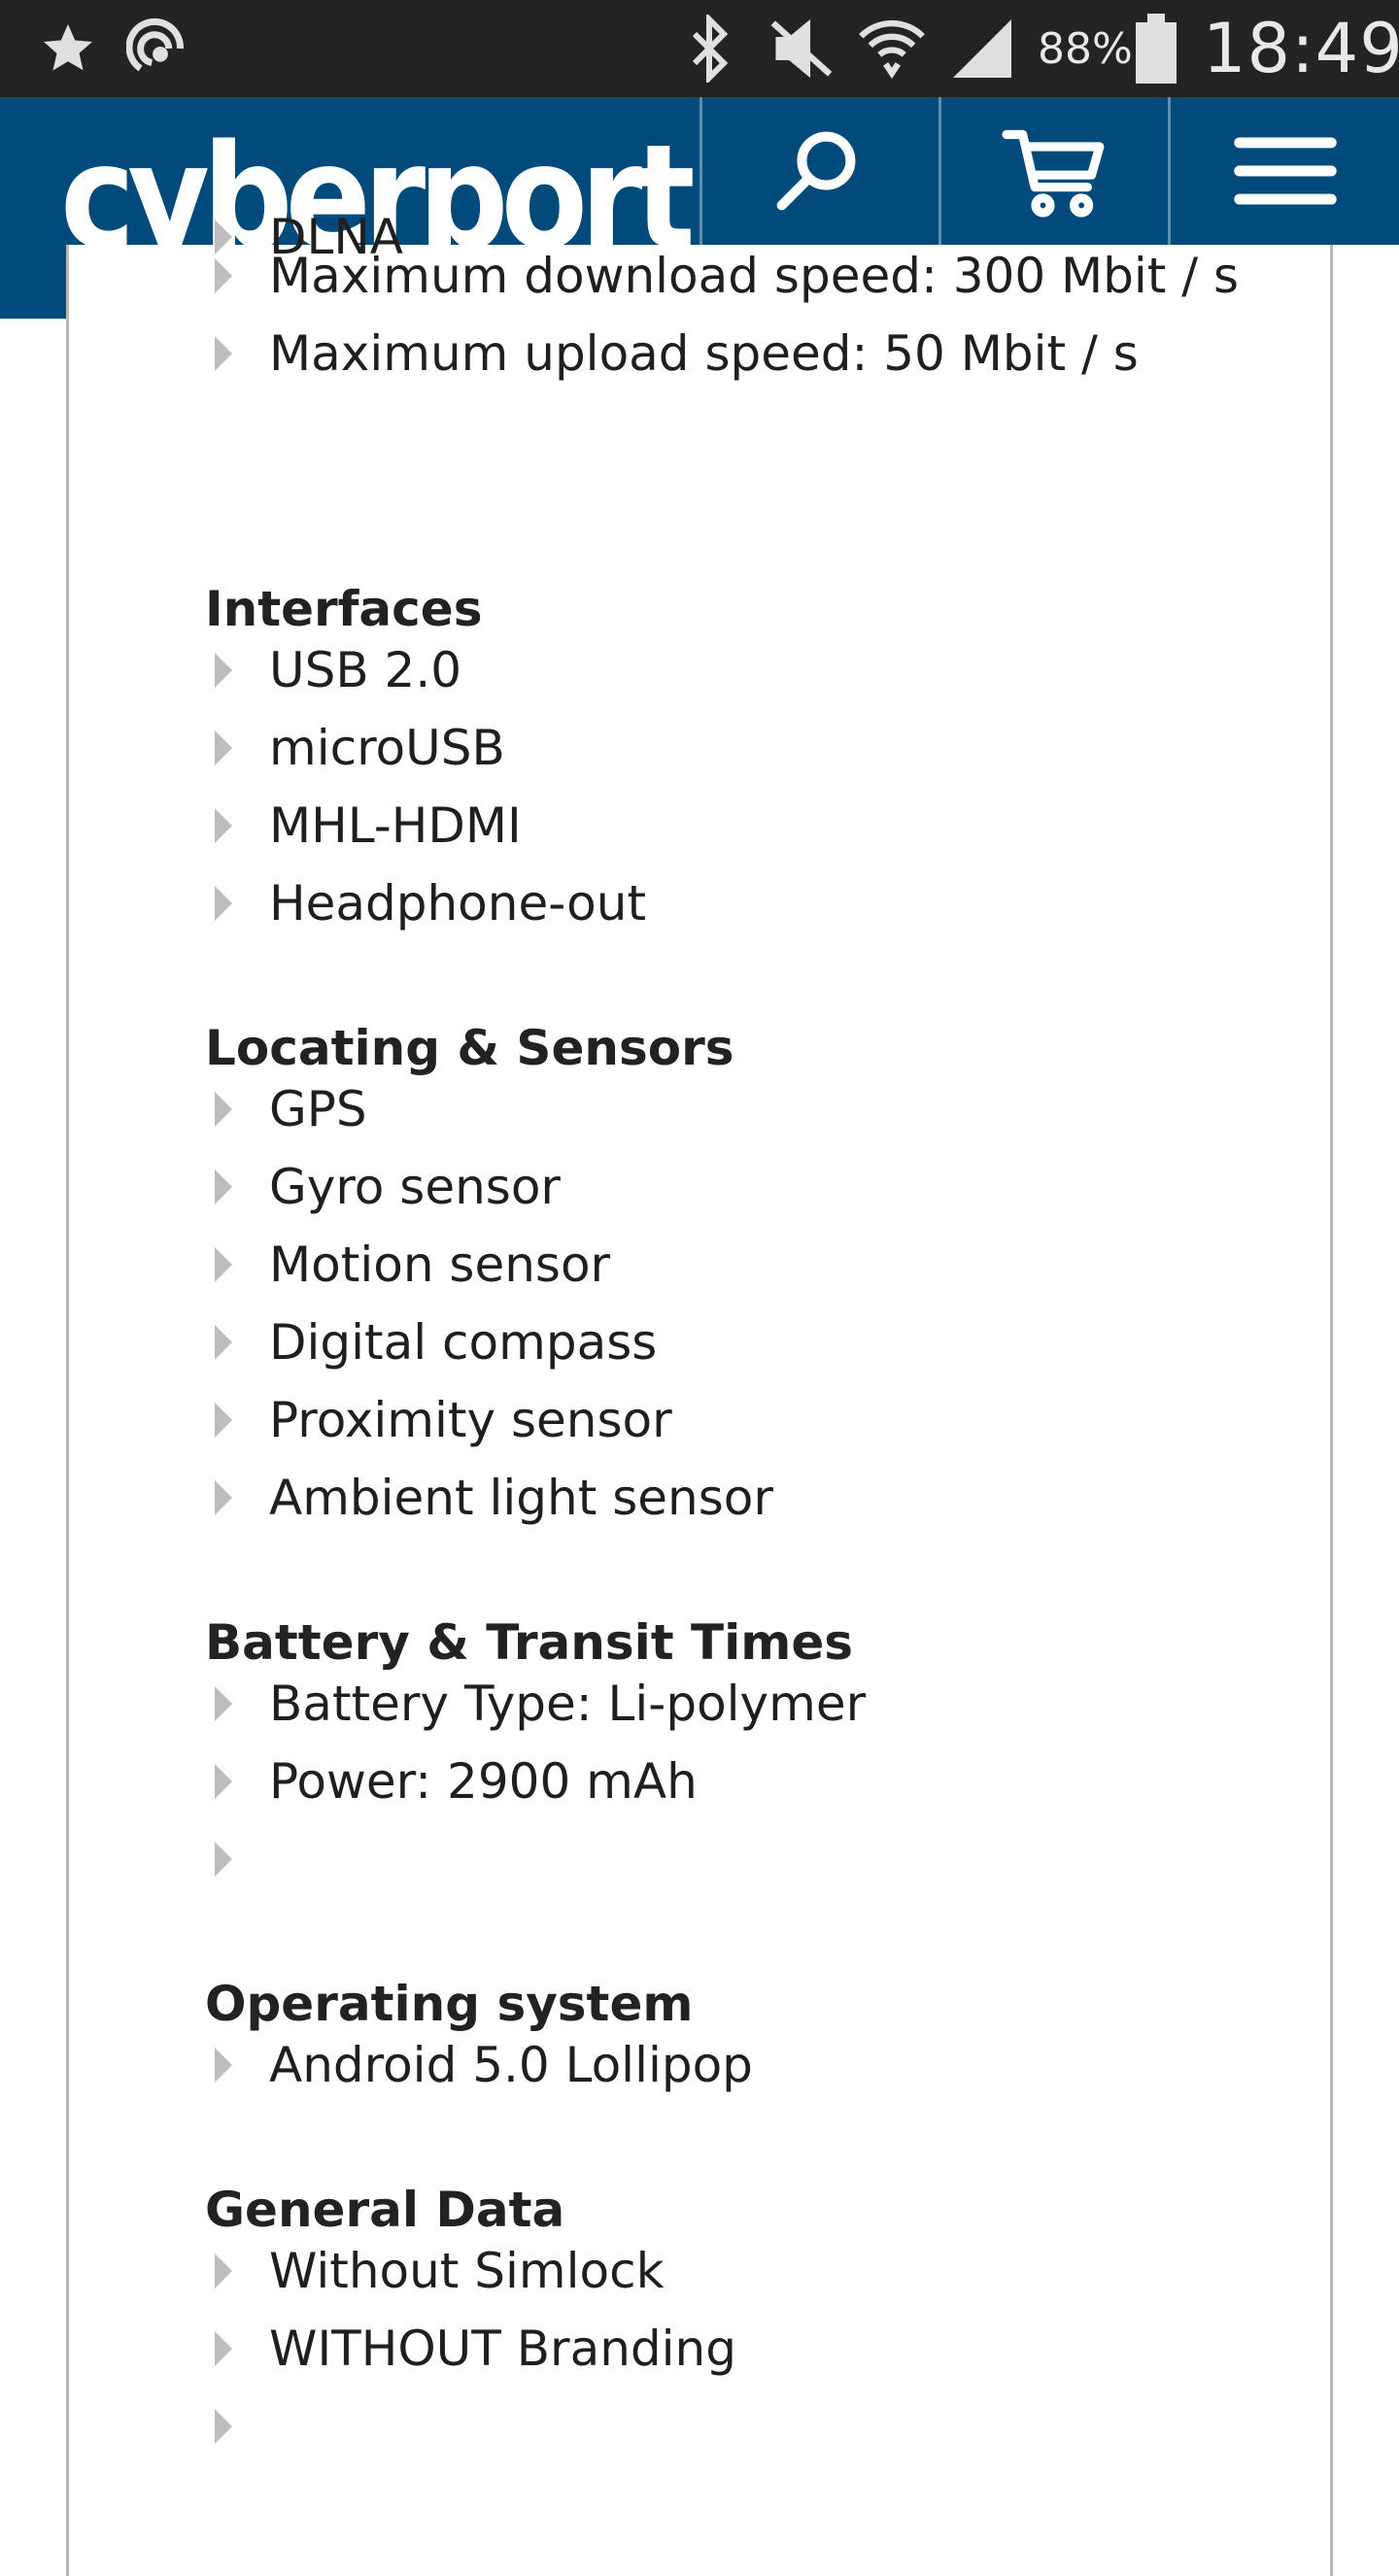 The height and width of the screenshot is (2576, 1399). I want to click on search-icon, so click(815, 171).